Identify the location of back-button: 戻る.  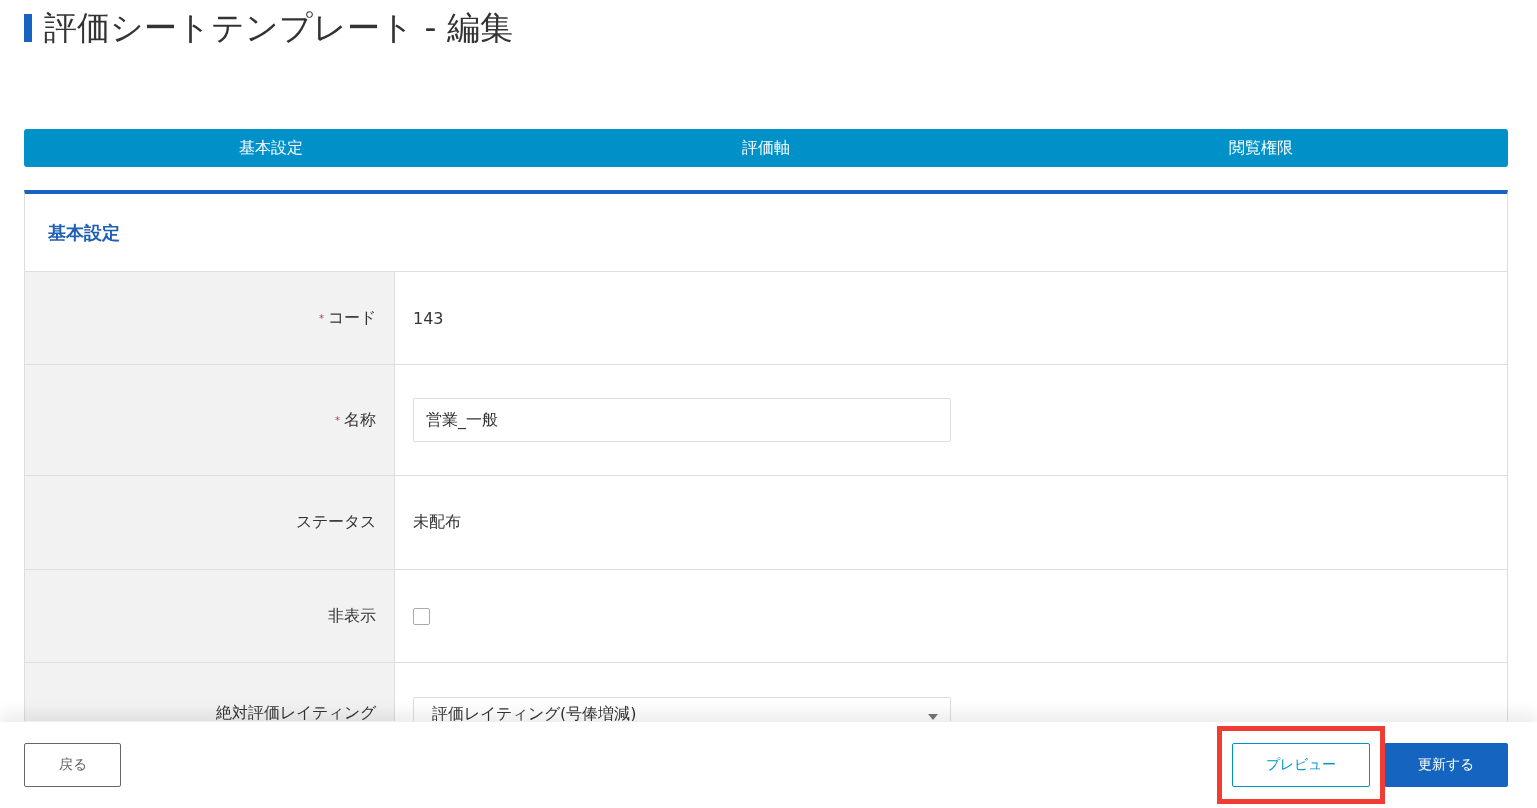
(72, 765).